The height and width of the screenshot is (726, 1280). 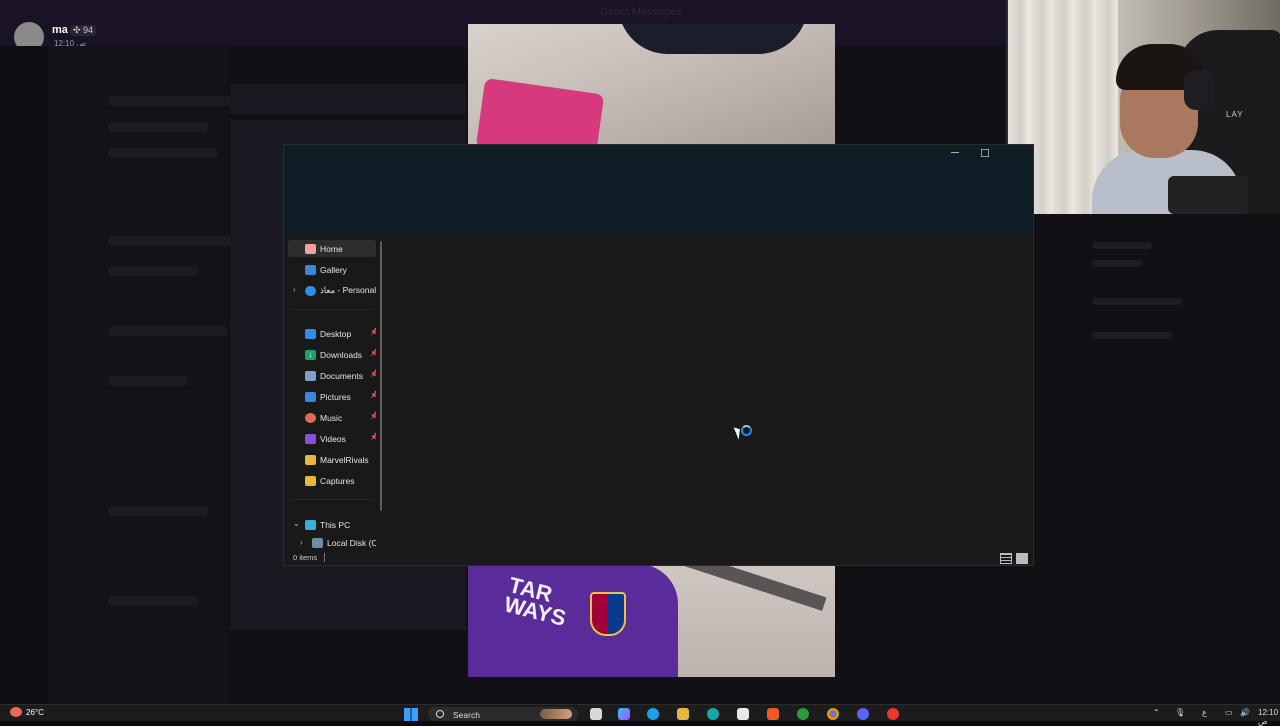 I want to click on xbox-icon, so click(x=803, y=714).